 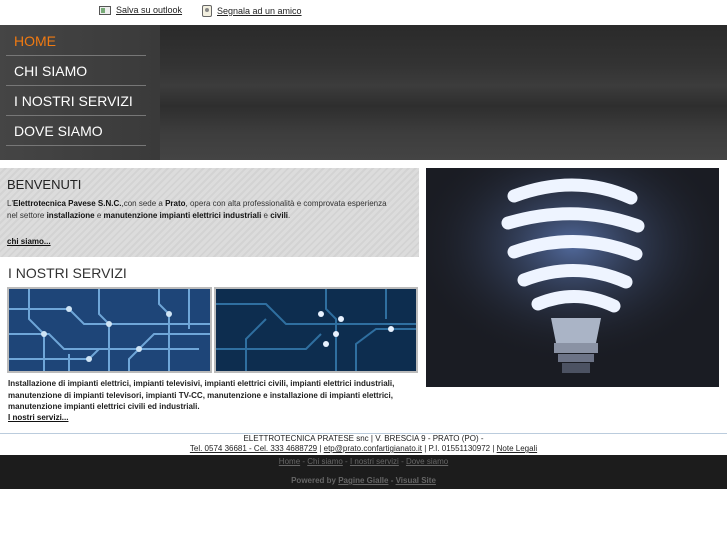 What do you see at coordinates (207, 11) in the screenshot?
I see `friend-icon` at bounding box center [207, 11].